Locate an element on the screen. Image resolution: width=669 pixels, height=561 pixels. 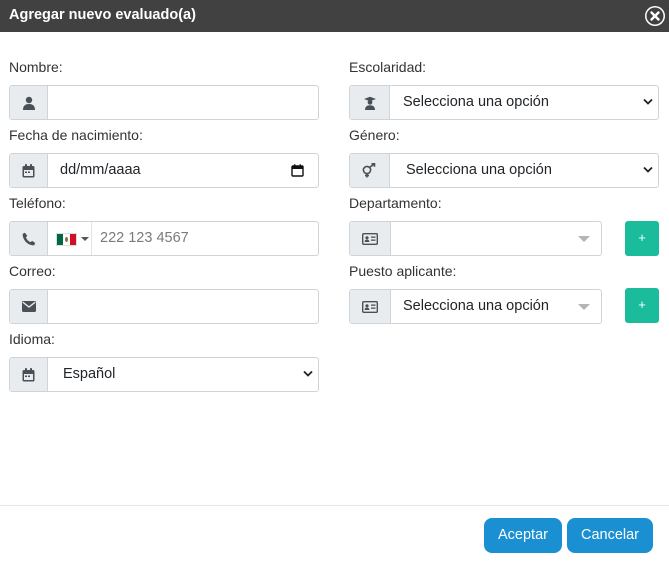
telefono-input: 222 123 4567 is located at coordinates (183, 238).